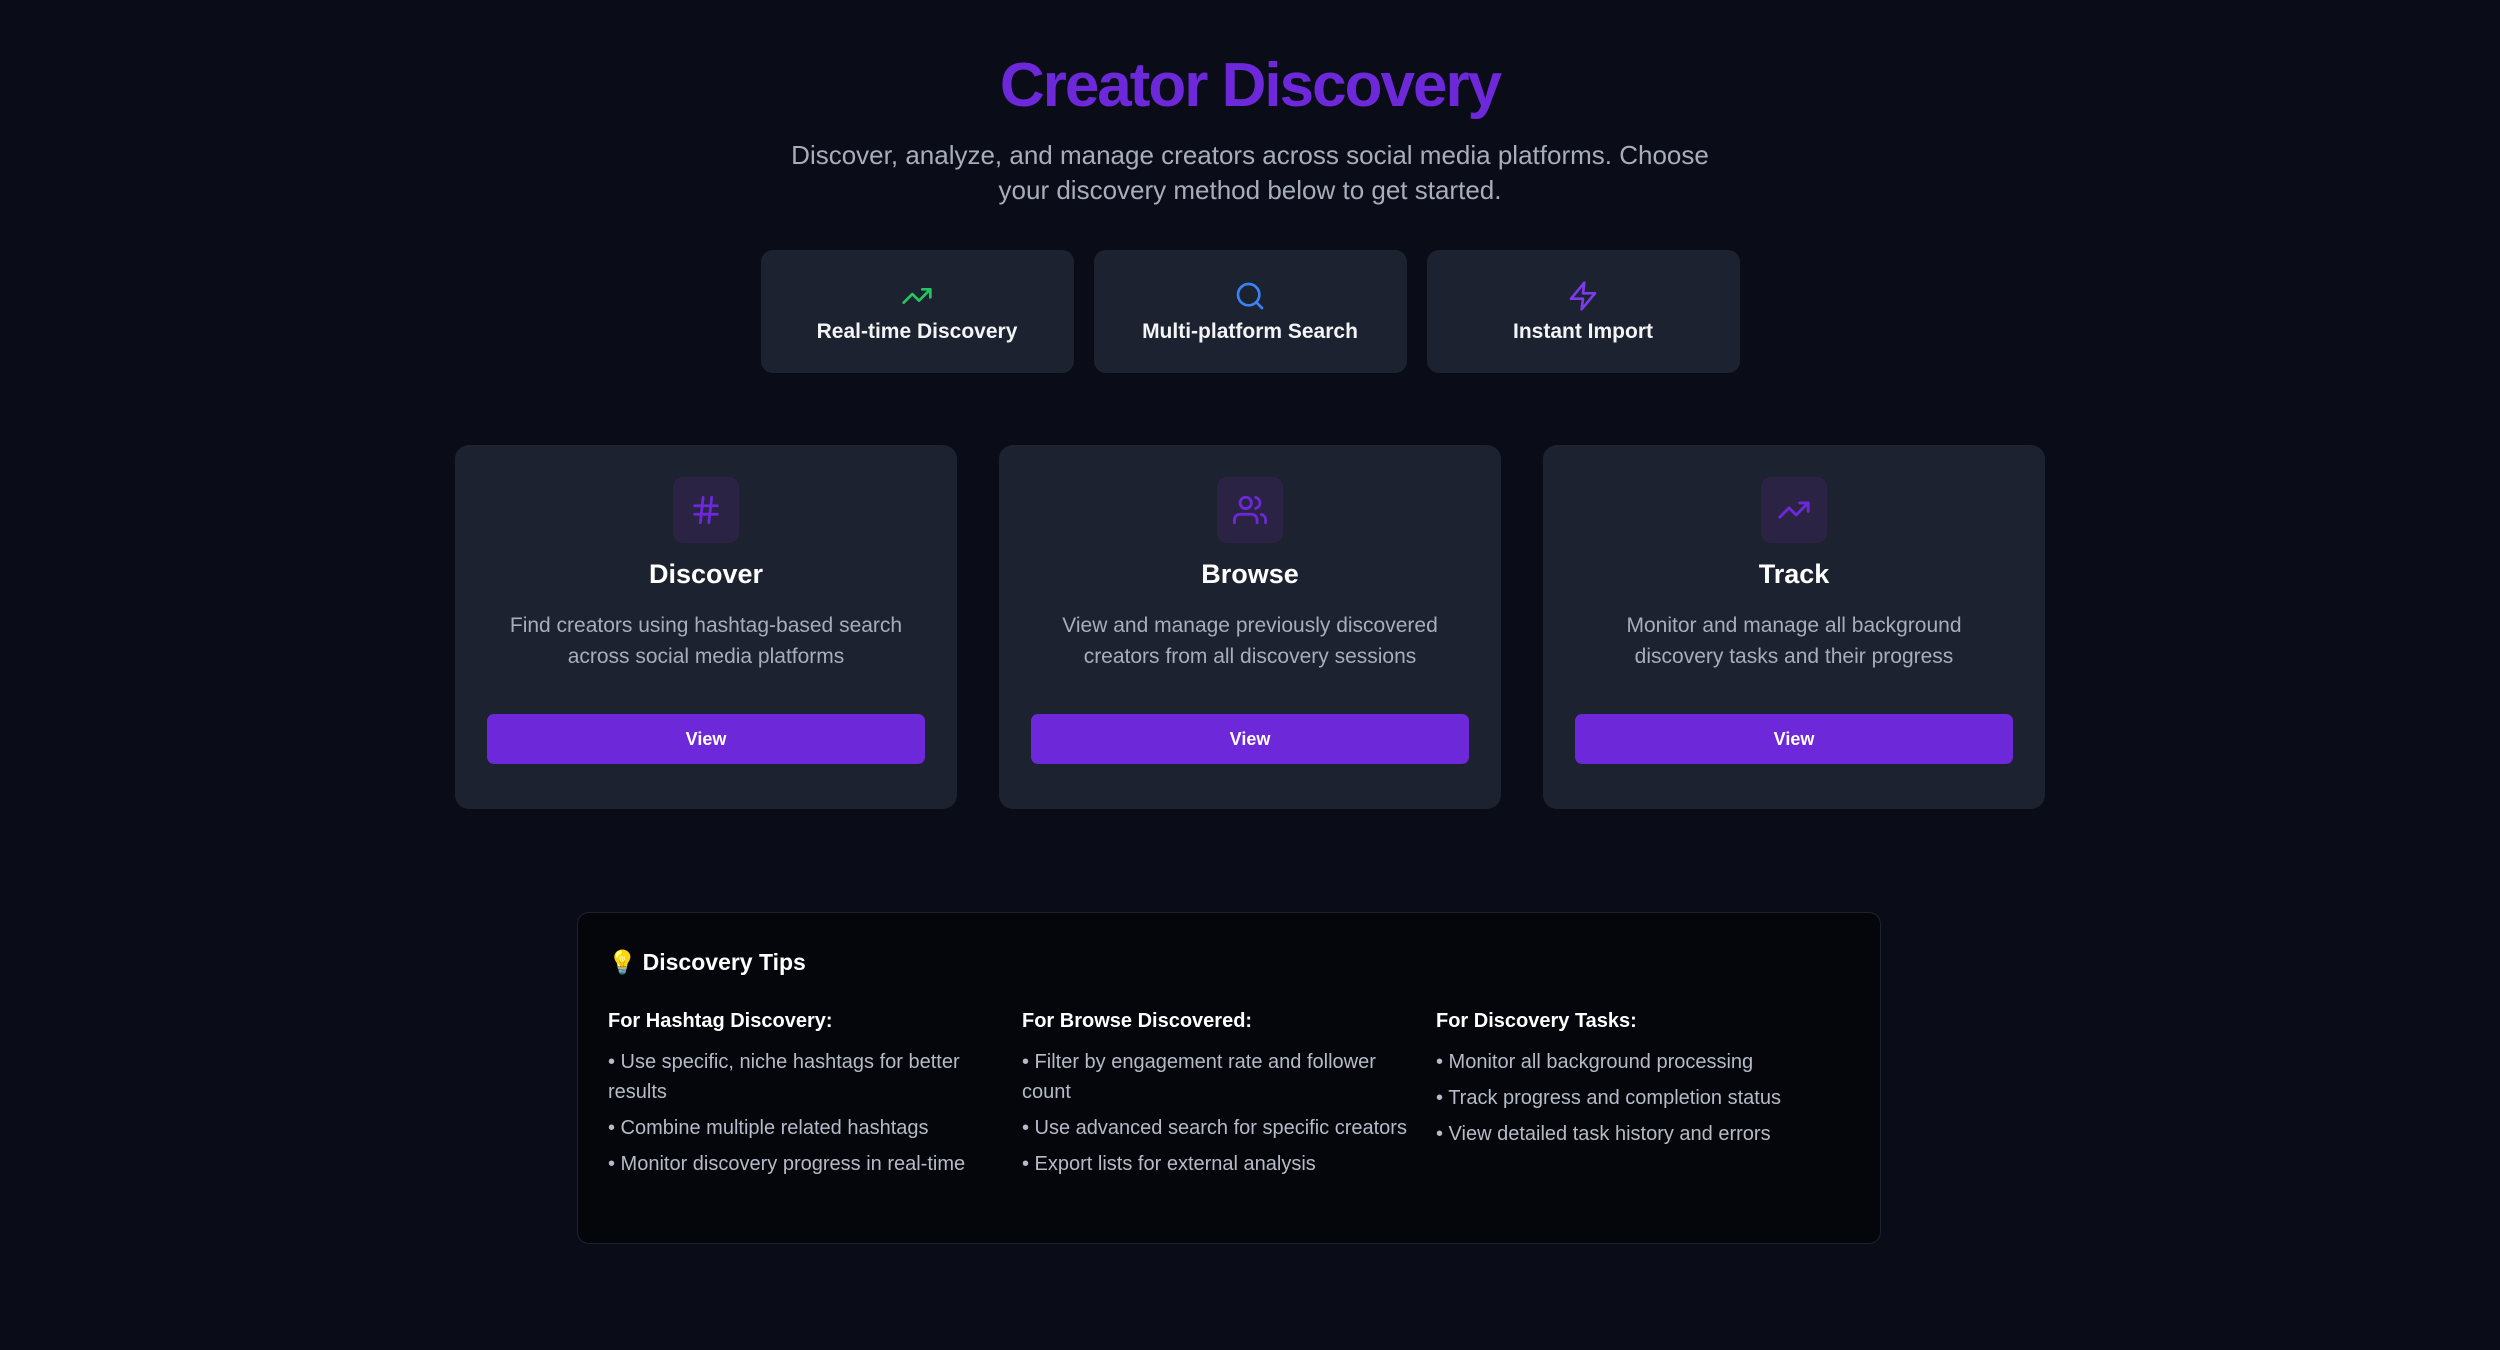  What do you see at coordinates (1250, 85) in the screenshot?
I see `page-title: Creator Discovery` at bounding box center [1250, 85].